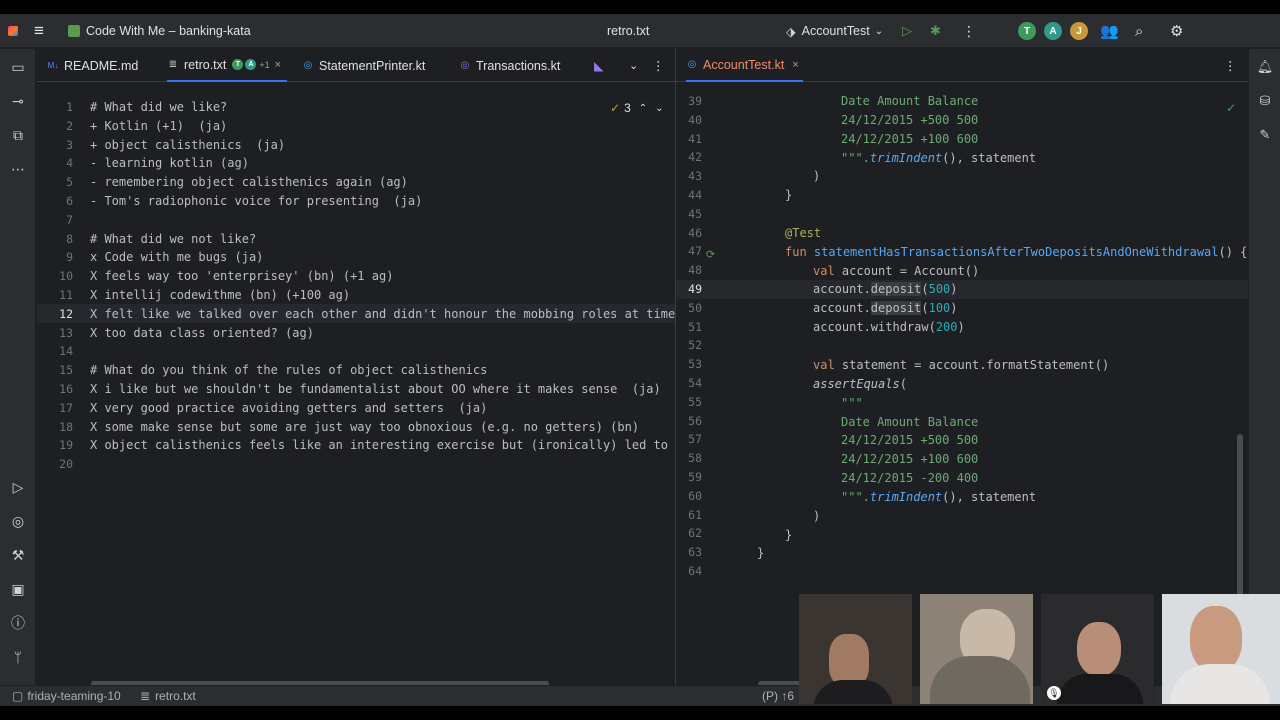  I want to click on more-tools-icon: ⋯, so click(18, 169).